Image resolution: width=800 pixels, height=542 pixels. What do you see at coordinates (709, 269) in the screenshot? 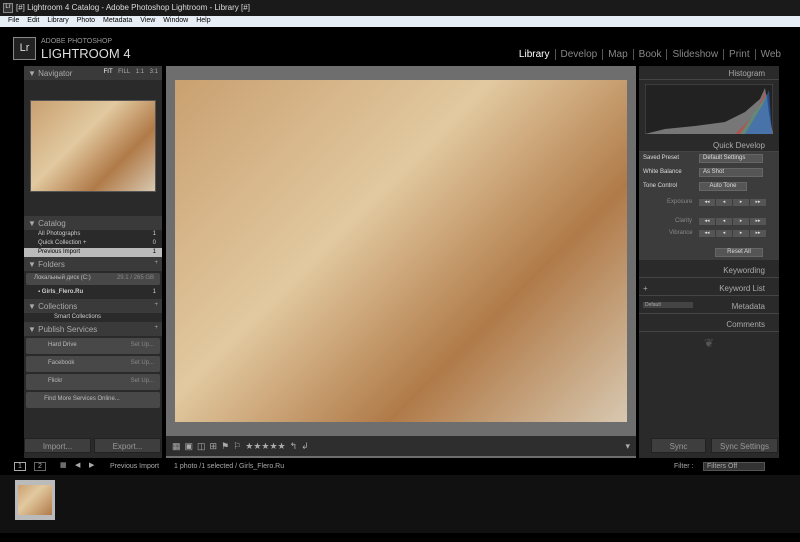
I see `keywording-header: Keywording` at bounding box center [709, 269].